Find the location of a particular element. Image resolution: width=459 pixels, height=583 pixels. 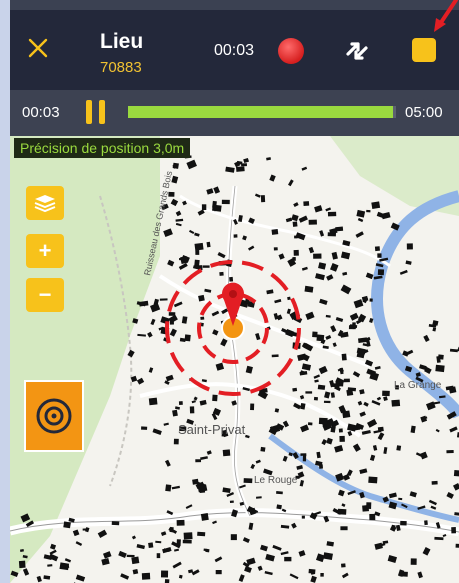

zoom-out-button: − is located at coordinates (45, 295).